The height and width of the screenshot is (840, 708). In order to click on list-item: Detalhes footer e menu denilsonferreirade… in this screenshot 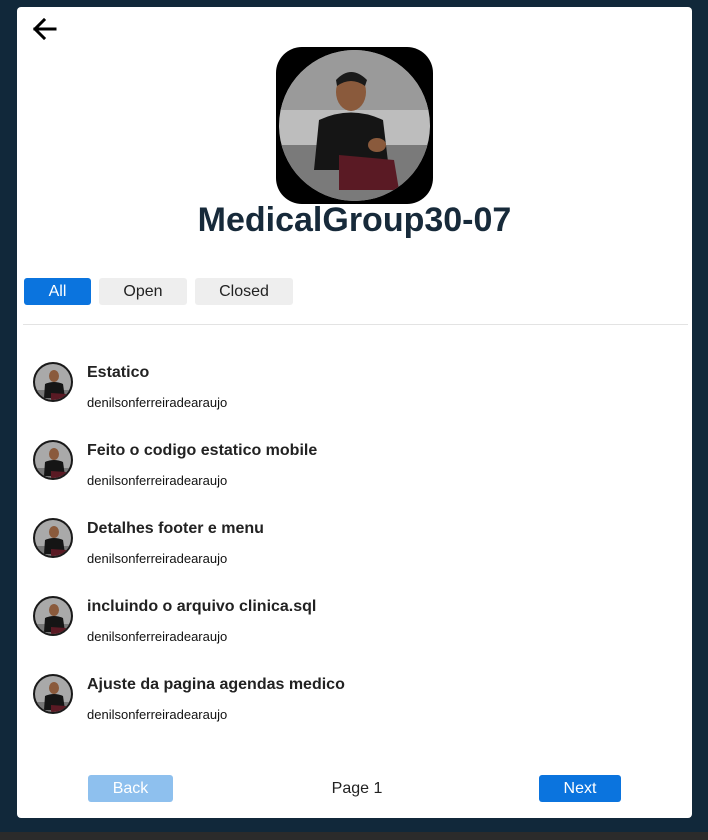, I will do `click(354, 548)`.